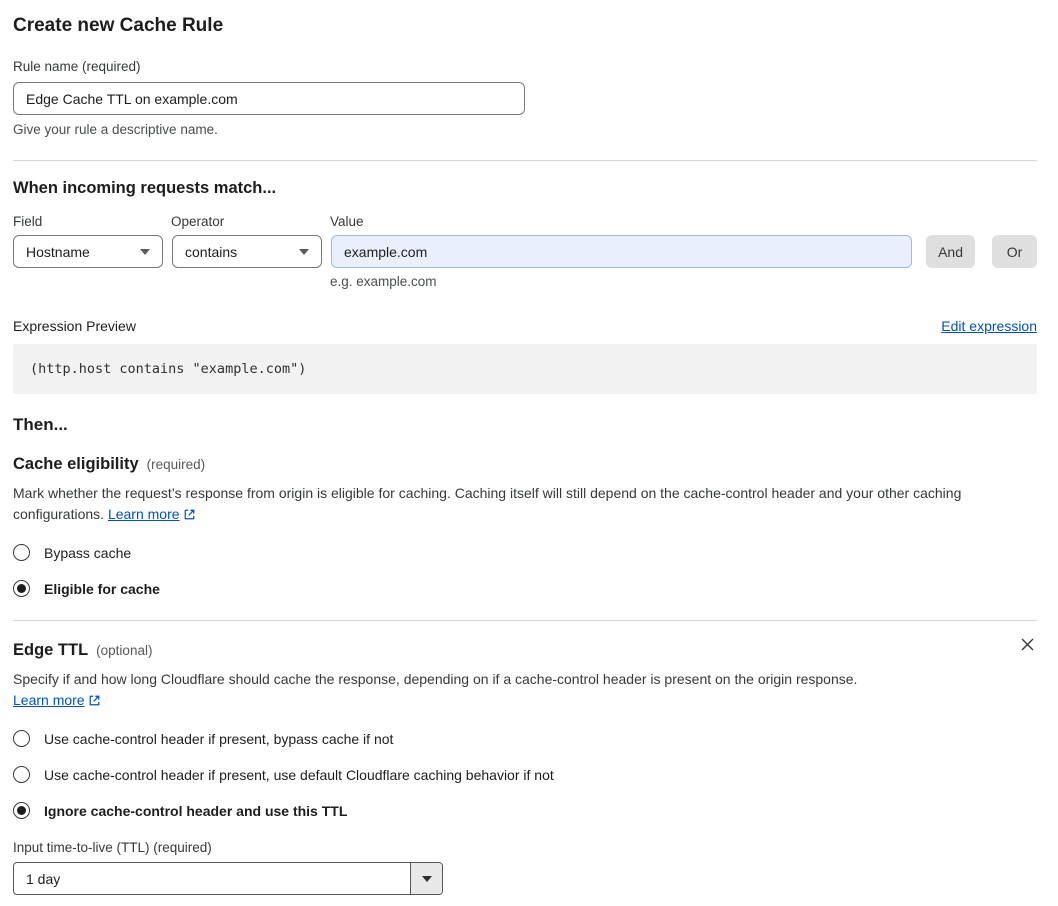 This screenshot has height=906, width=1058. Describe the element at coordinates (1014, 251) in the screenshot. I see `or-button: Or` at that location.